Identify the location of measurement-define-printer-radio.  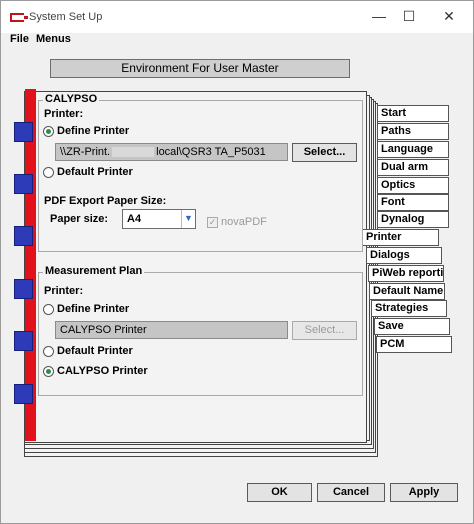
(48, 309).